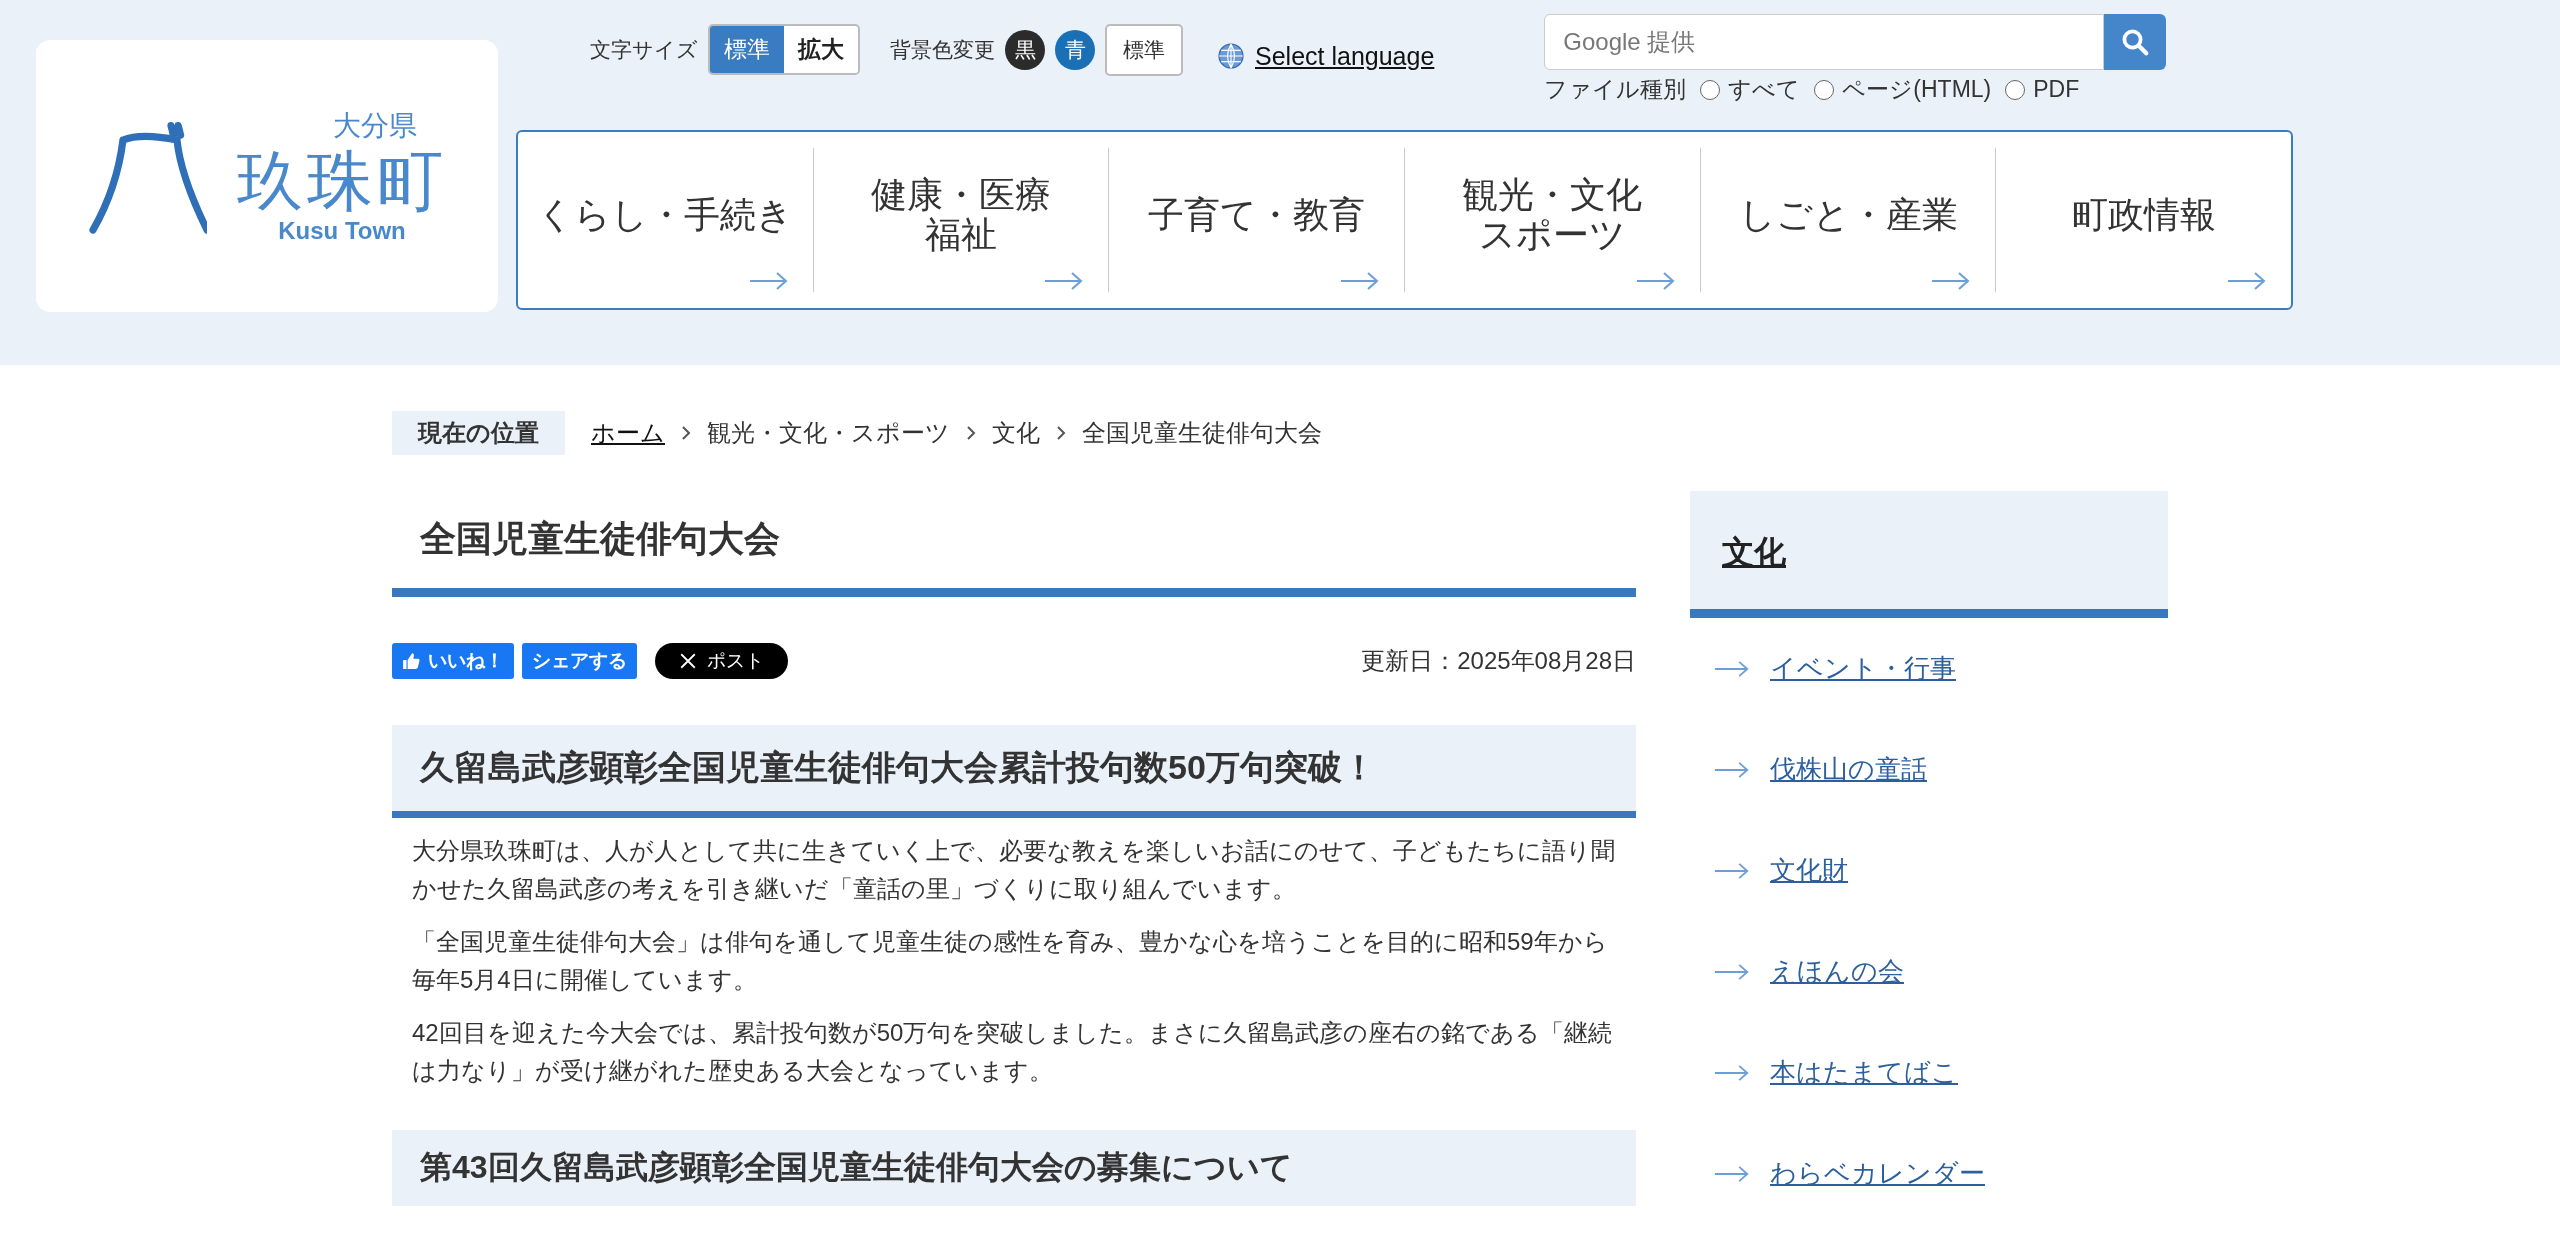 The height and width of the screenshot is (1239, 2560). Describe the element at coordinates (478, 433) in the screenshot. I see `breadcrumb-label: 現在の位置` at that location.